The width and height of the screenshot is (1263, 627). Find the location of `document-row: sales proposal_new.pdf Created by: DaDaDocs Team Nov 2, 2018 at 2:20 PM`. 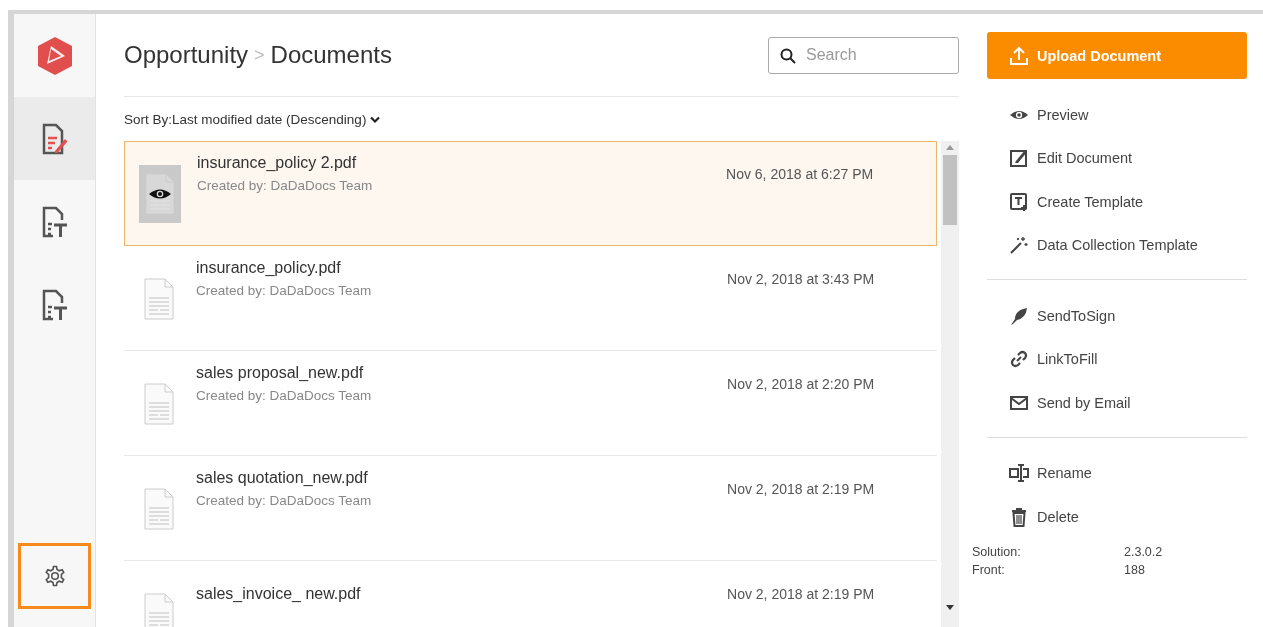

document-row: sales proposal_new.pdf Created by: DaDaDocs Team Nov 2, 2018 at 2:20 PM is located at coordinates (531, 403).